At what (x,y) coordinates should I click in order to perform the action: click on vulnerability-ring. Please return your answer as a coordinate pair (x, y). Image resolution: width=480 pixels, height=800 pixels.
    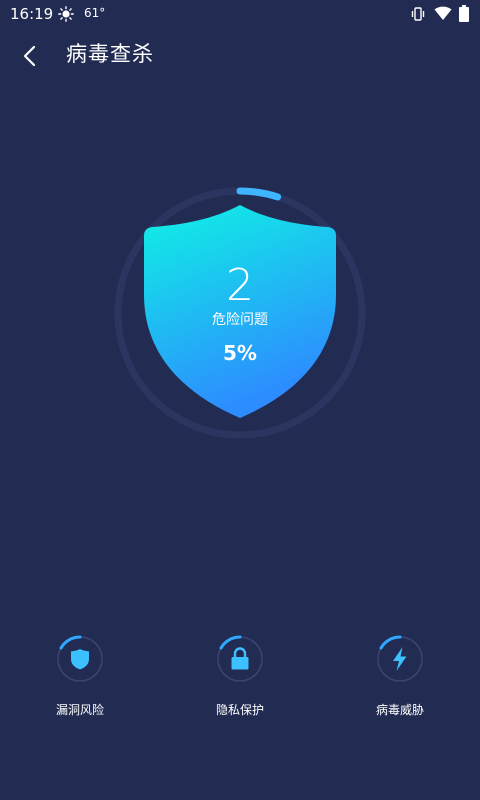
    Looking at the image, I should click on (80, 658).